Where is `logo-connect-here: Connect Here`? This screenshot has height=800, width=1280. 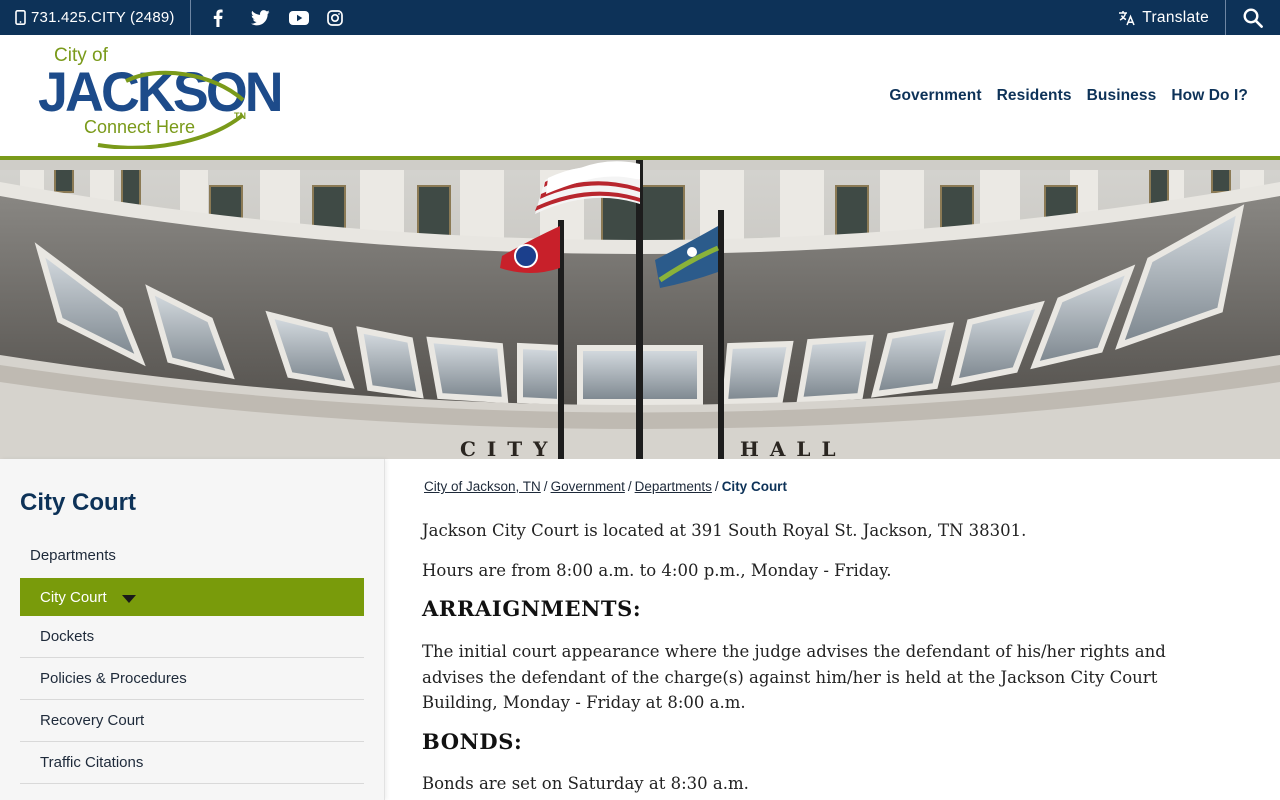
logo-connect-here: Connect Here is located at coordinates (140, 127).